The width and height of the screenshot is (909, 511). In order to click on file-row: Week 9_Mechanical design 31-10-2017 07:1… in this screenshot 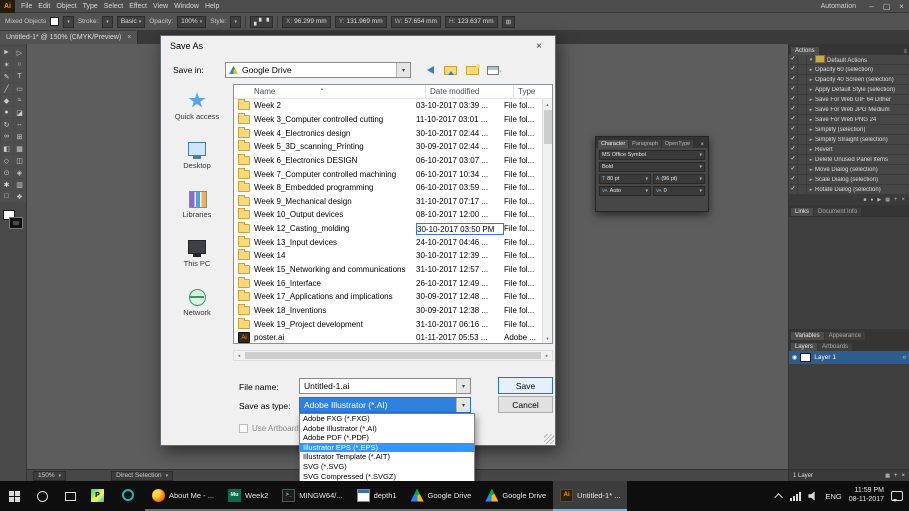, I will do `click(388, 201)`.